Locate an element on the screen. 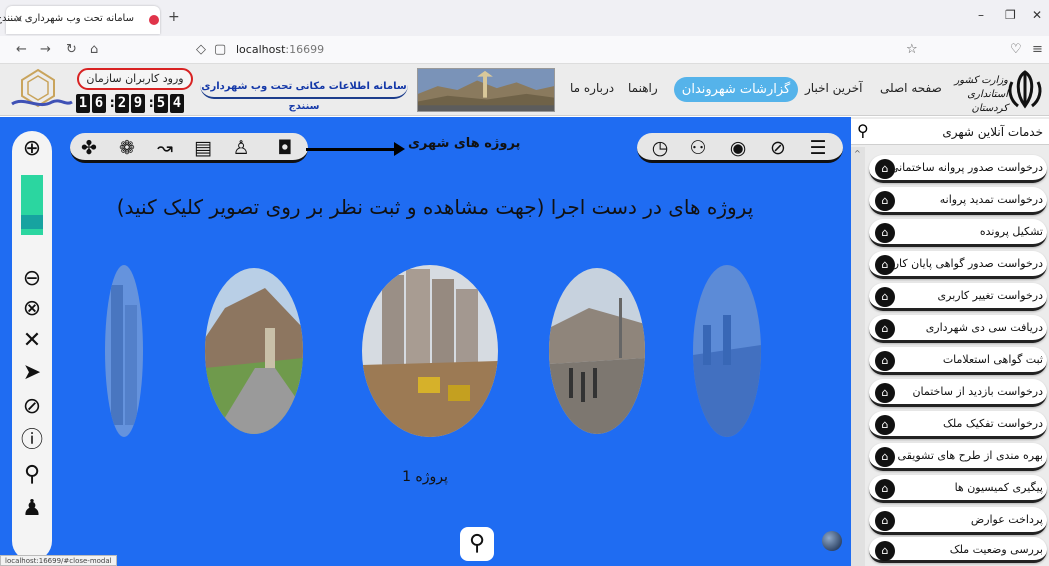  new-tab-button: + is located at coordinates (174, 17).